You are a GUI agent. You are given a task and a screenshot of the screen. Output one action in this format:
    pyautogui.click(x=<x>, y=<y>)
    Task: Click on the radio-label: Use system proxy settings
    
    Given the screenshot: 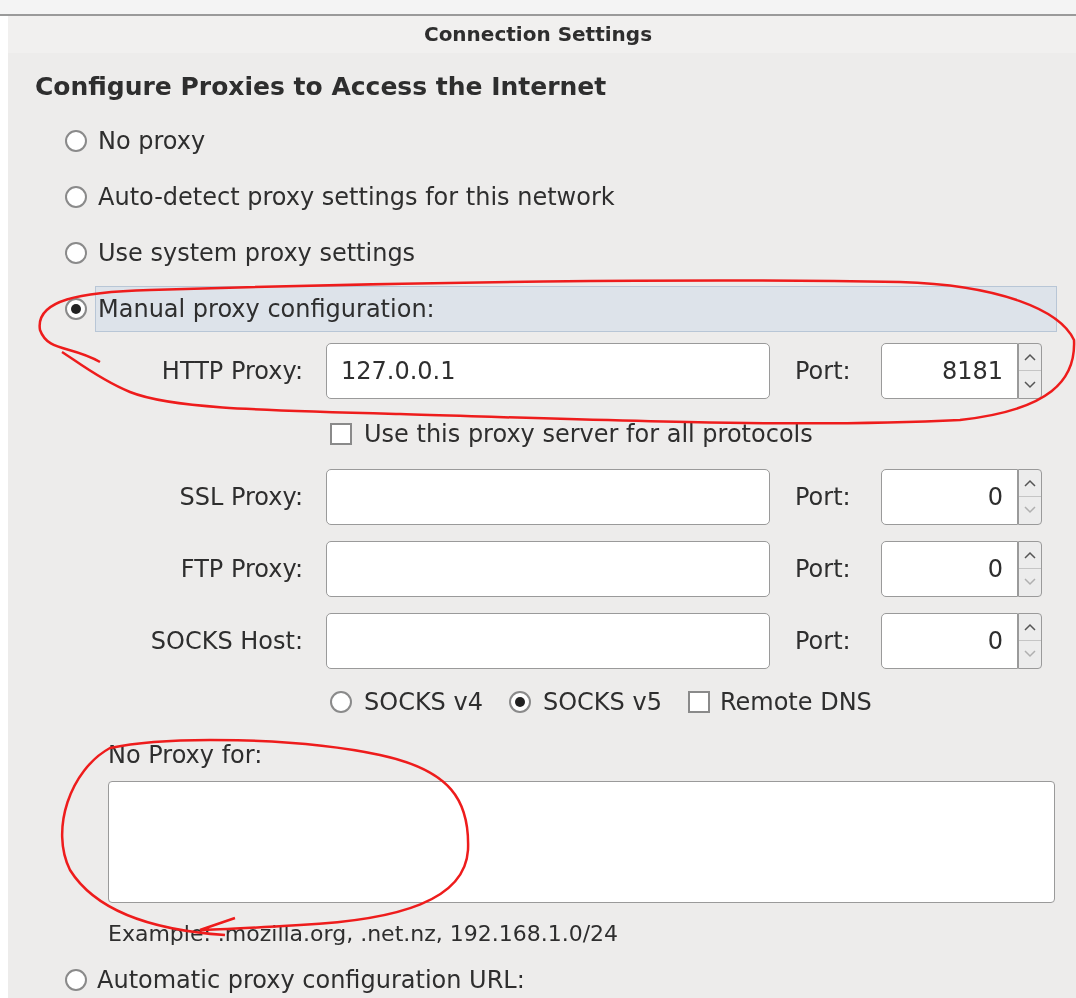 What is the action you would take?
    pyautogui.click(x=256, y=252)
    